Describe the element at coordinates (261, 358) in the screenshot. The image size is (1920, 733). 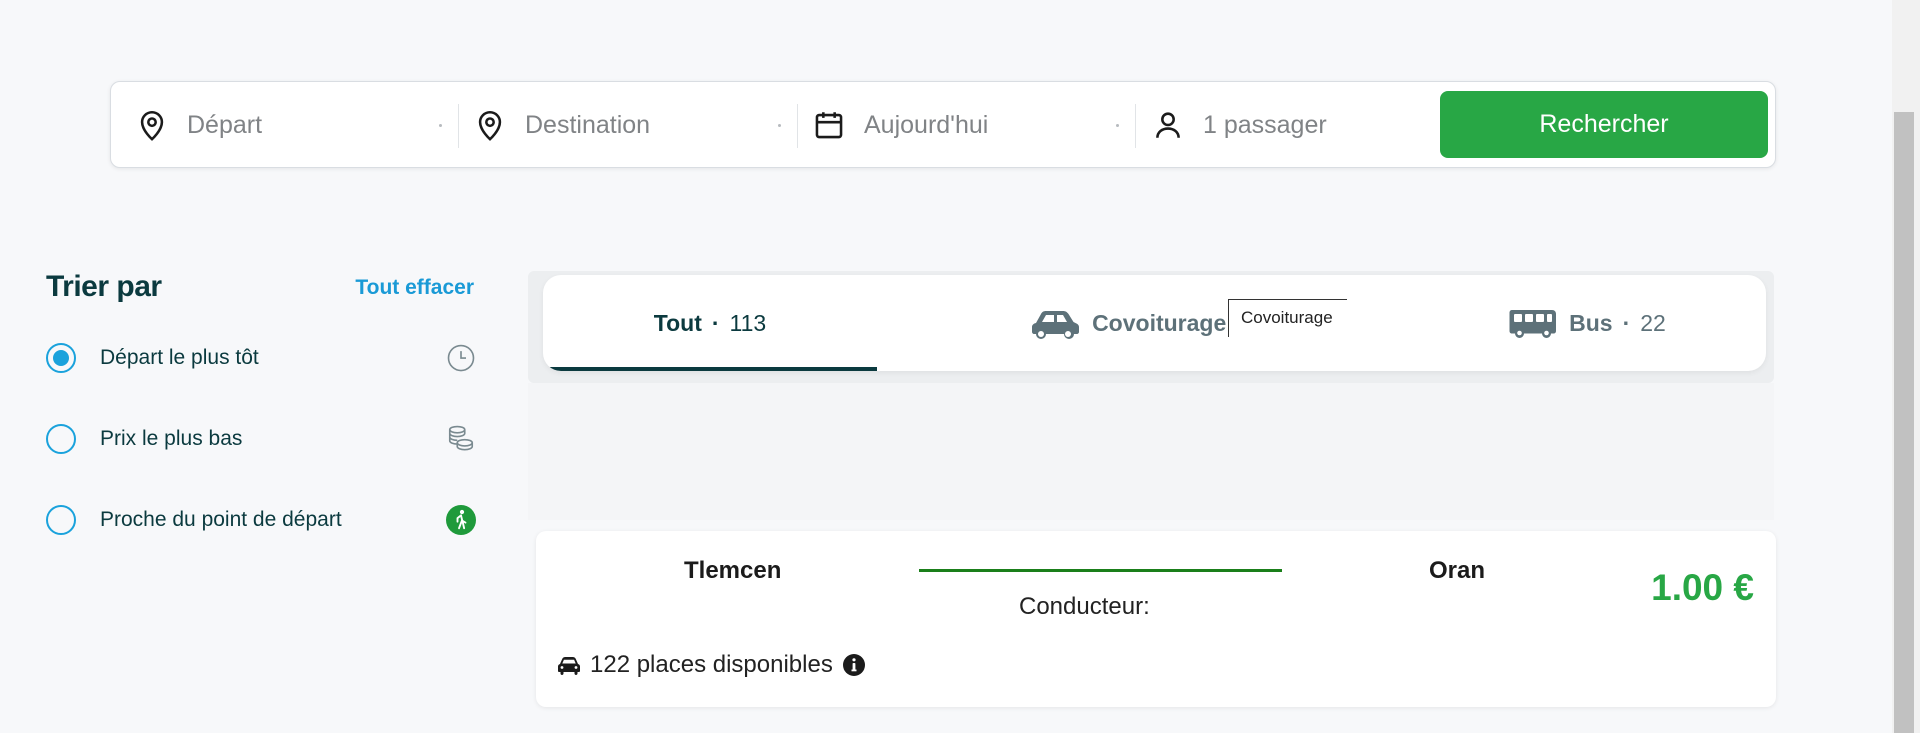
I see `sort-option-earliest-departure: Départ le plus tôt` at that location.